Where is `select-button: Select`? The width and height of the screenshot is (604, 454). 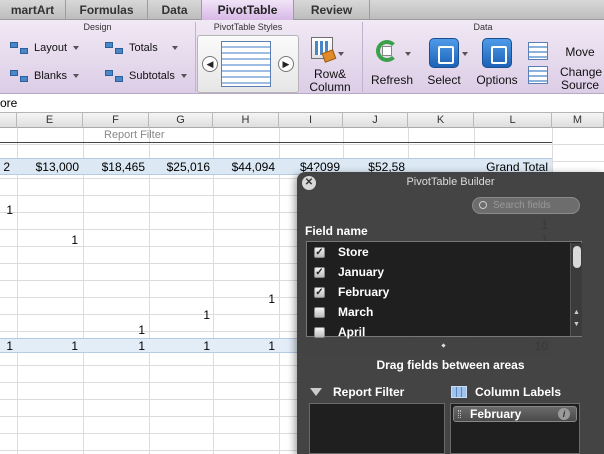 select-button: Select is located at coordinates (444, 80).